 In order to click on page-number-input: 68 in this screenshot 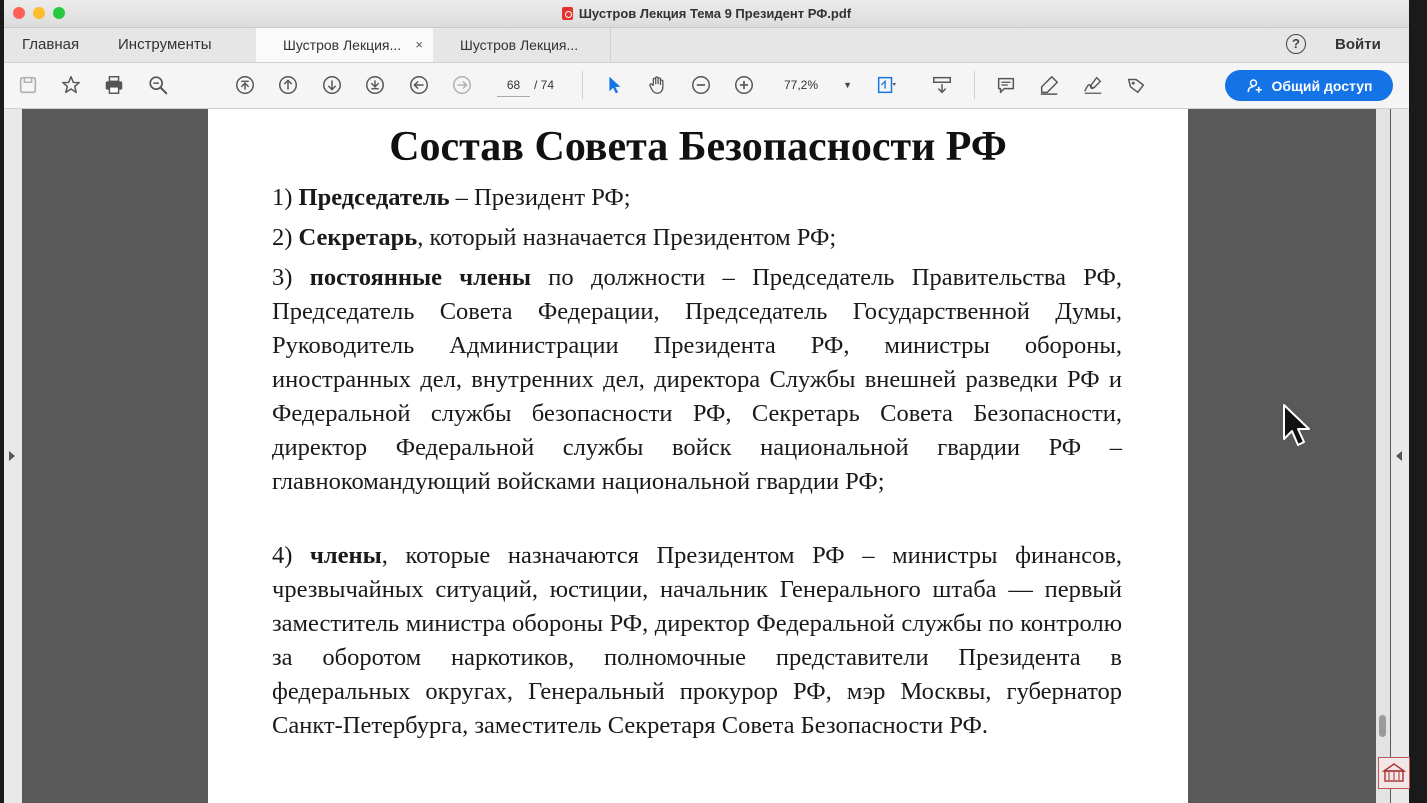, I will do `click(513, 85)`.